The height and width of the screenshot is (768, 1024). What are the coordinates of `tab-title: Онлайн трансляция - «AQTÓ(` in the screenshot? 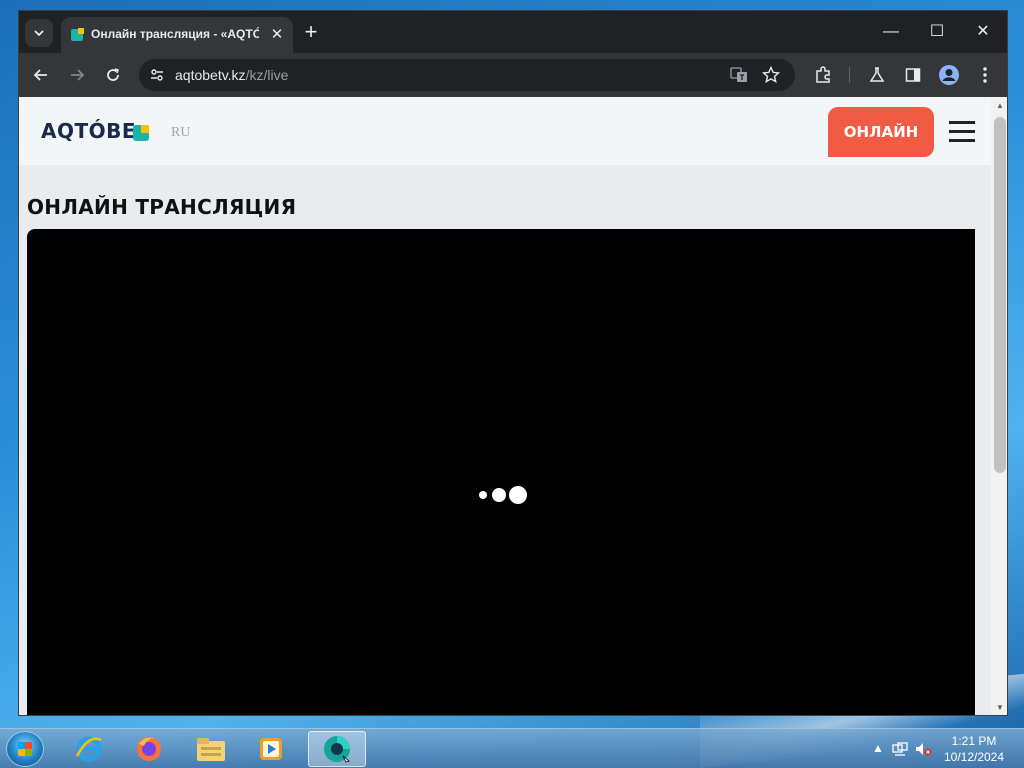 It's located at (175, 34).